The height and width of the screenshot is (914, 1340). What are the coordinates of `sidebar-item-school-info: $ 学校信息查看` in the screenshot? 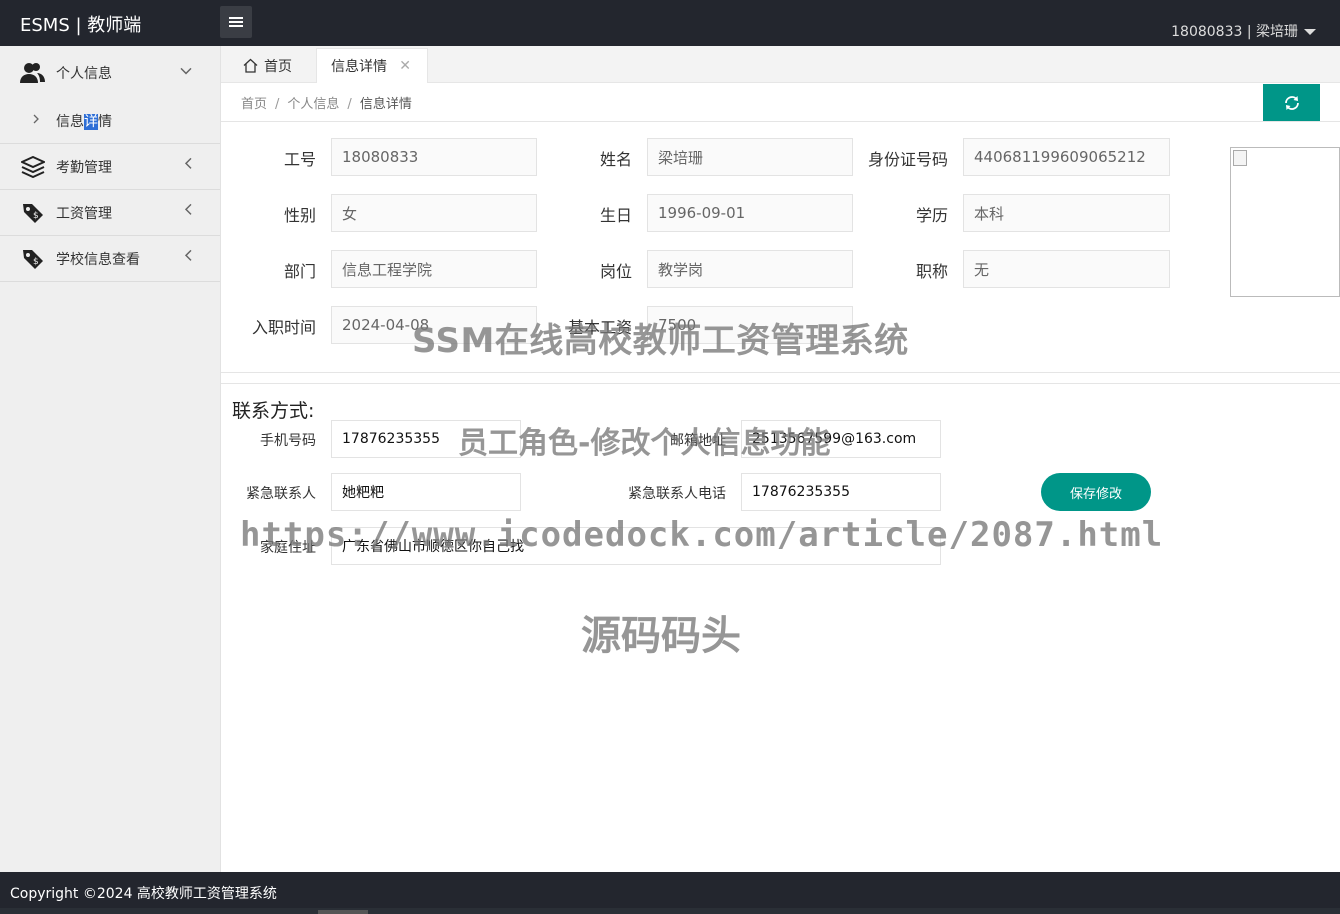 It's located at (110, 259).